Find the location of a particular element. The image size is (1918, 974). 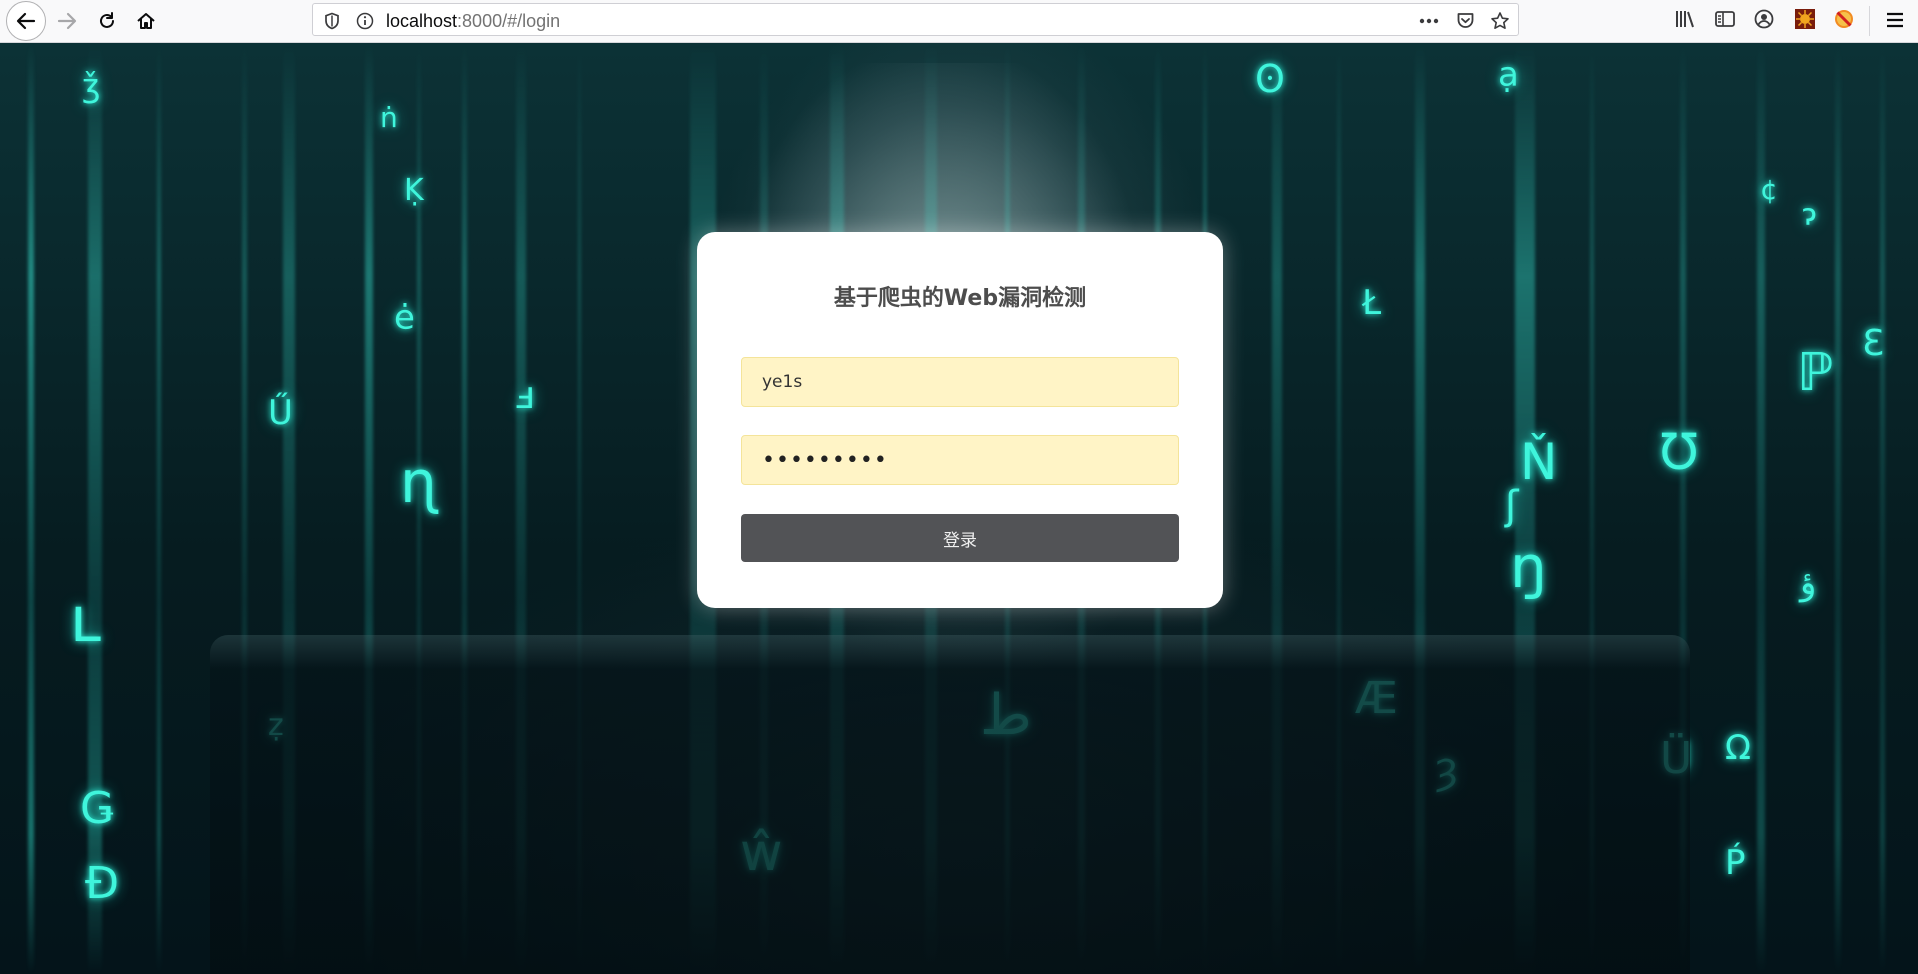

bookmark-star-icon is located at coordinates (1500, 21).